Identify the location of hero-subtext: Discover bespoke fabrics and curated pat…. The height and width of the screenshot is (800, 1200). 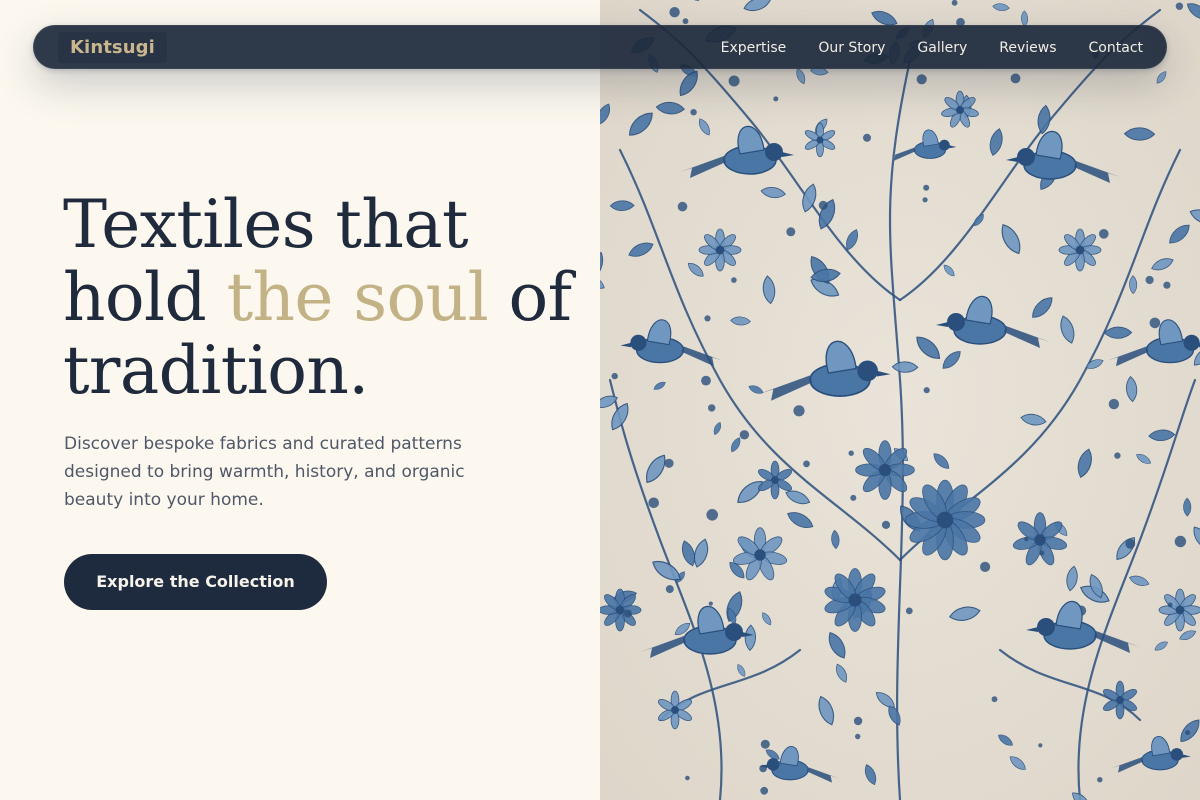
(264, 472).